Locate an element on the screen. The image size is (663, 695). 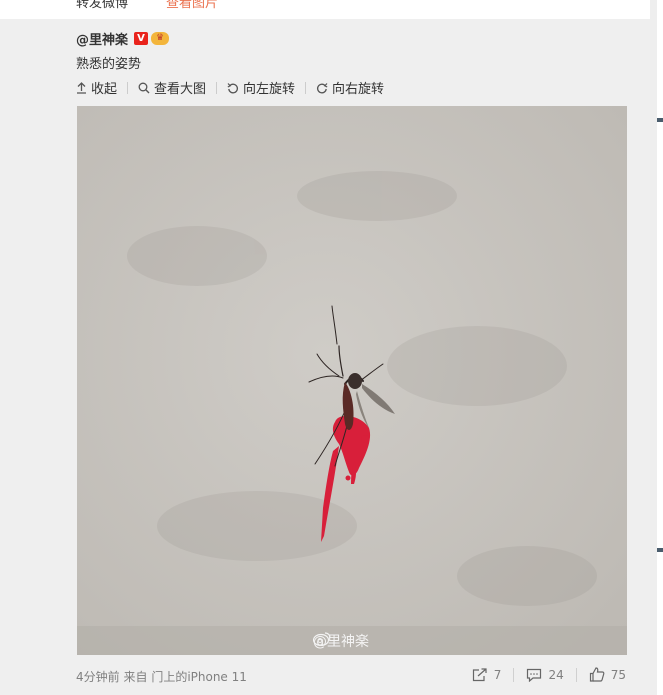
collapse-label: 收起 is located at coordinates (104, 89).